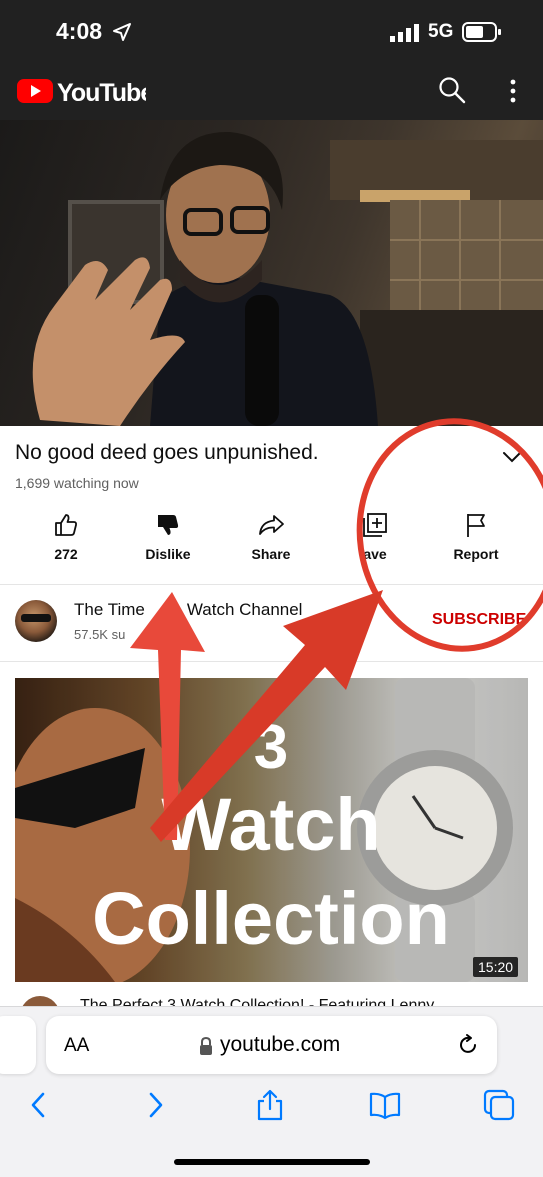 The width and height of the screenshot is (543, 1177). Describe the element at coordinates (271, 542) in the screenshot. I see `share-button: Share` at that location.